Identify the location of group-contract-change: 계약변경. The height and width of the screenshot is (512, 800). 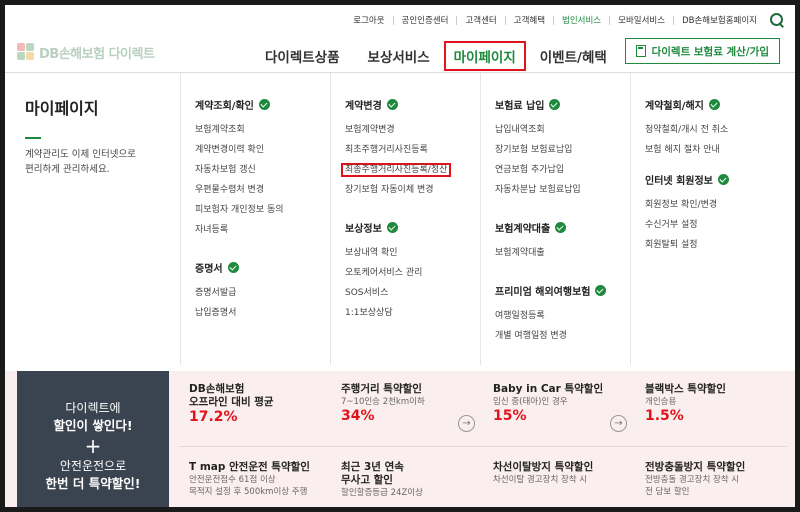
(412, 104).